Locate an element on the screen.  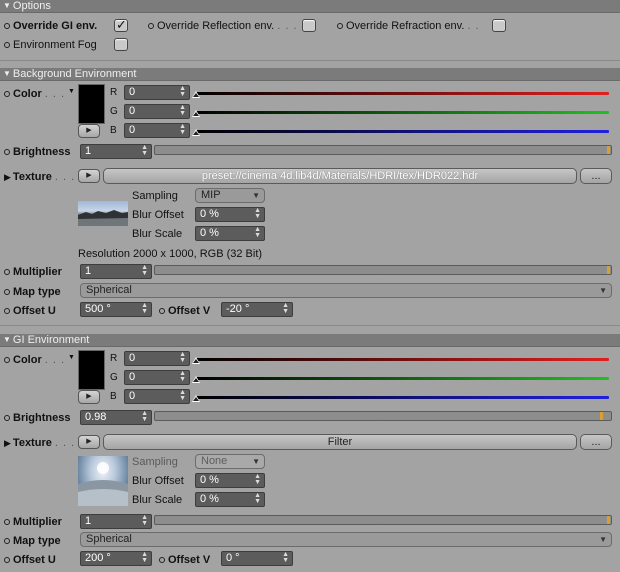
gi-b-field: 0 ▲ ▼ is located at coordinates (157, 396).